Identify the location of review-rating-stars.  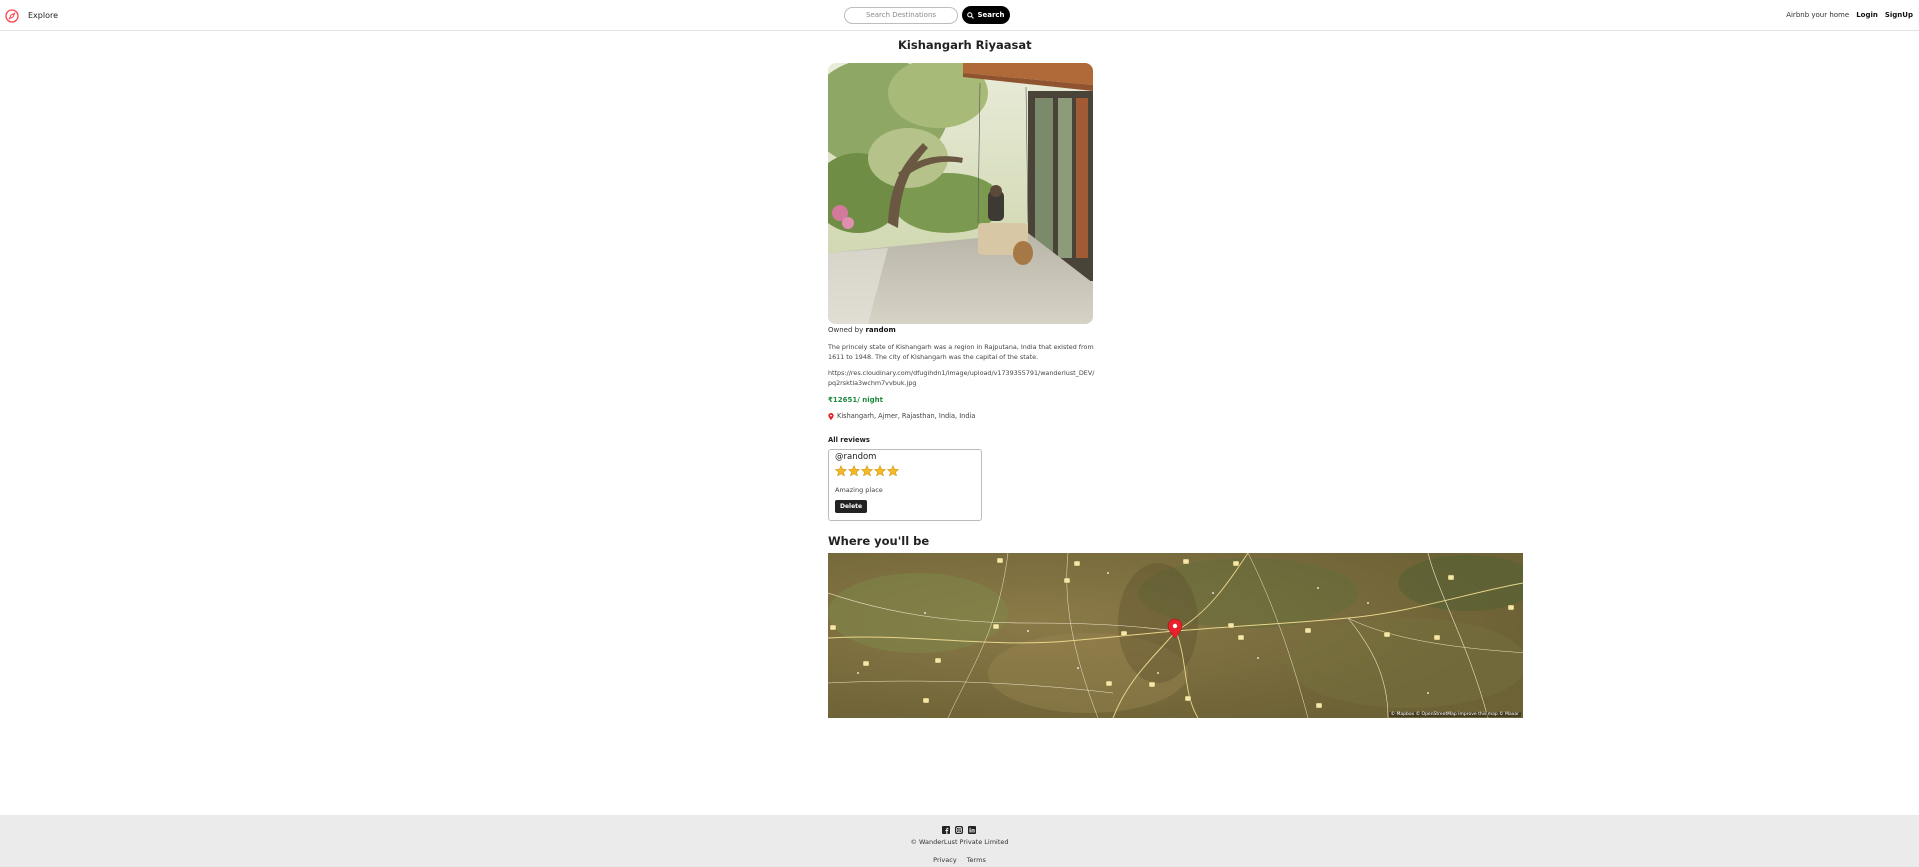
(867, 471).